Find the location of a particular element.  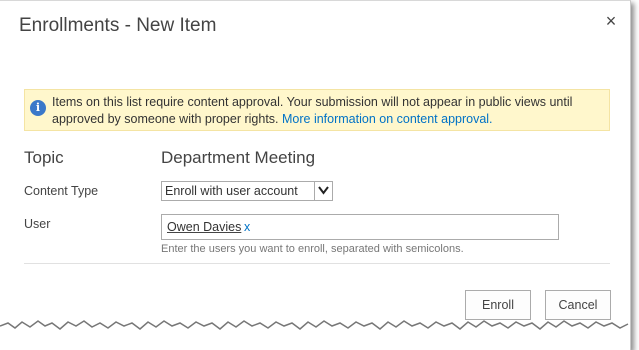

user-picker-input: Owen Davies x is located at coordinates (360, 227).